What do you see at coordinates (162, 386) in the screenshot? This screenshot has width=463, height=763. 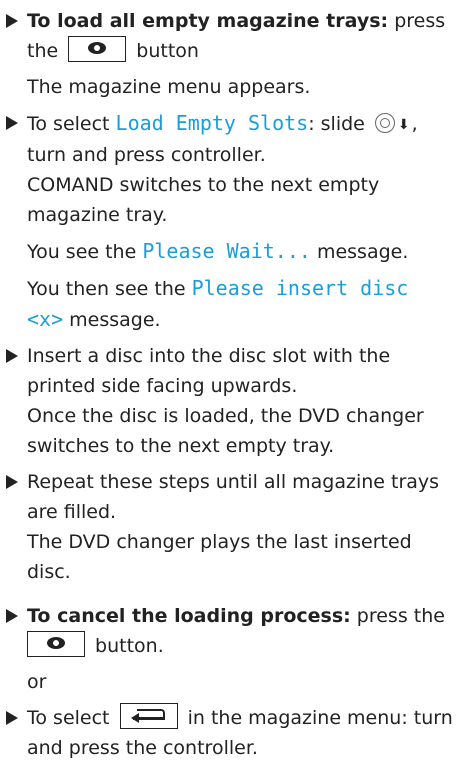 I see `step-text: printed side facing upwards.` at bounding box center [162, 386].